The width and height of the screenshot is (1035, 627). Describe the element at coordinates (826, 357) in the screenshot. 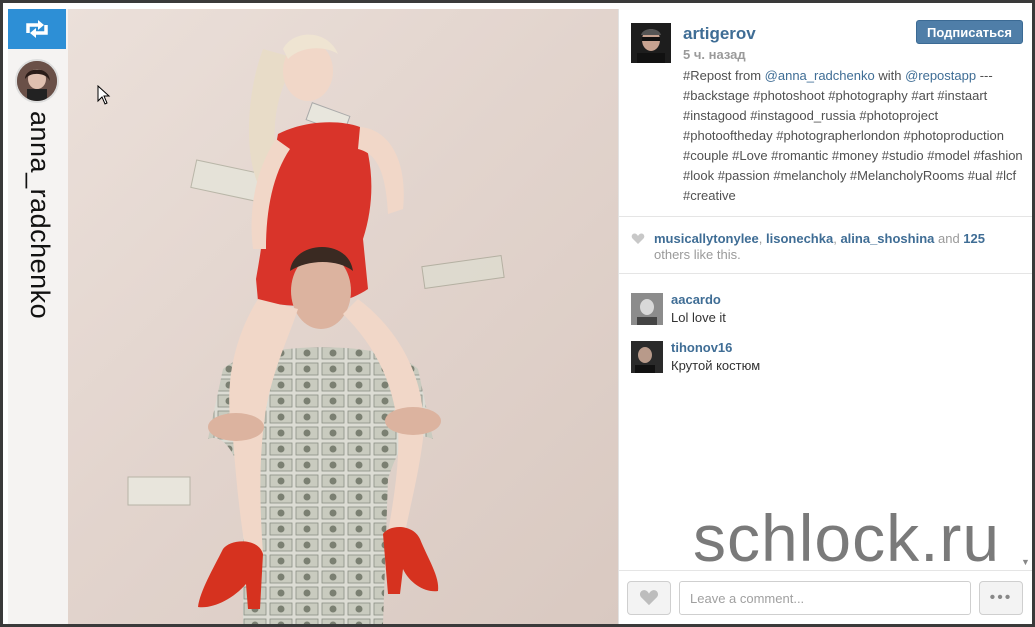

I see `comment-item: tihonov16 Крутой костюм` at that location.